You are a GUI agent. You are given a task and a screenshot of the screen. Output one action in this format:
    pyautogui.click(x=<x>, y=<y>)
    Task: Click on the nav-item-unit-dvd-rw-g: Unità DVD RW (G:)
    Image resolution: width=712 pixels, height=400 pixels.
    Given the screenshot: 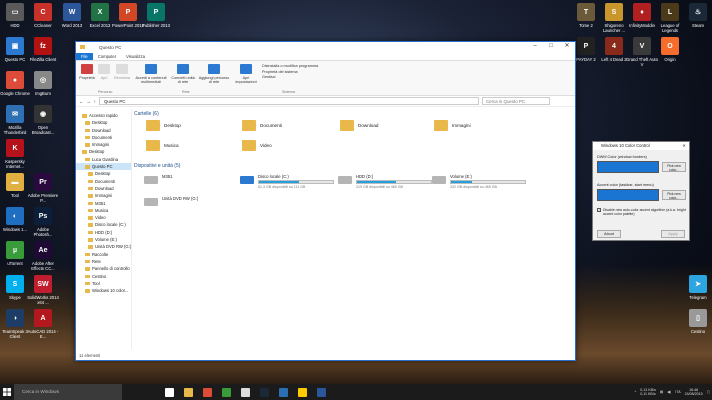 What is the action you would take?
    pyautogui.click(x=103, y=246)
    